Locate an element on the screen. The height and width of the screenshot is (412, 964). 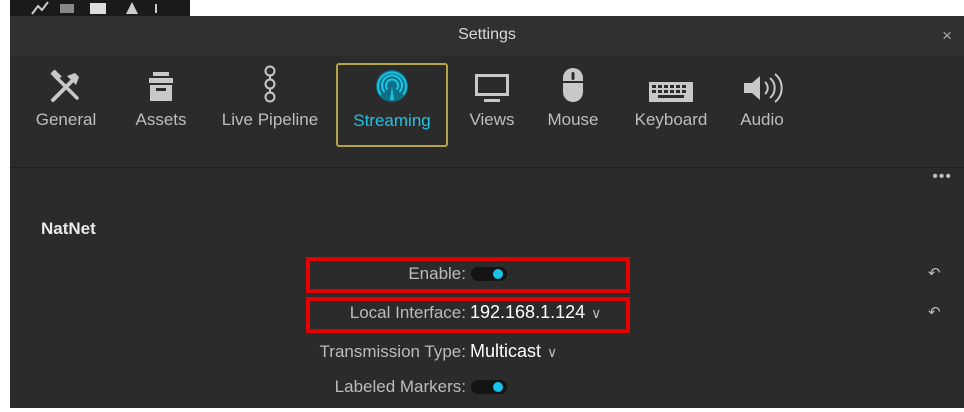
tab-label: Assets is located at coordinates (161, 119).